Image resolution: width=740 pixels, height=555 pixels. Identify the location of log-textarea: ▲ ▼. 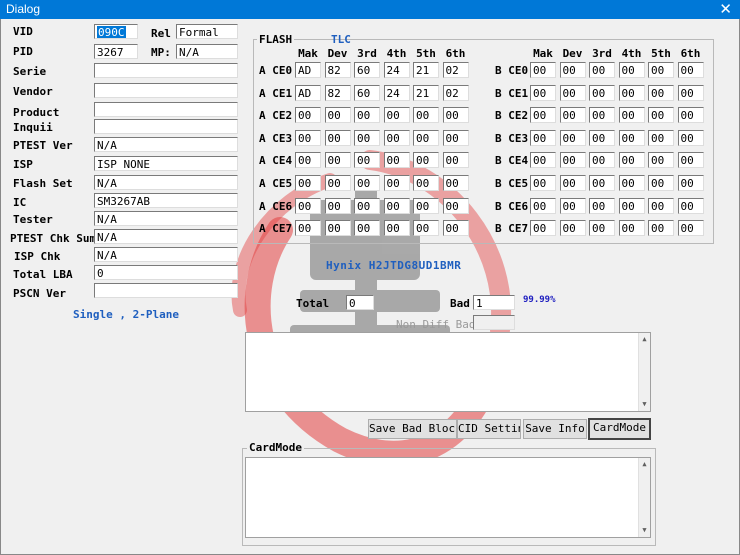
(448, 372).